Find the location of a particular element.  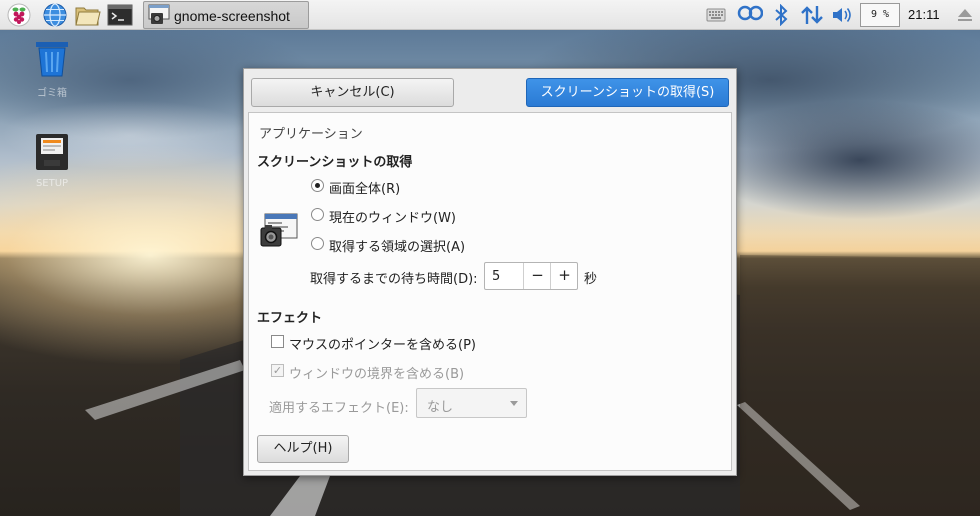

cpu-usage-monitor: 9 % is located at coordinates (880, 15).